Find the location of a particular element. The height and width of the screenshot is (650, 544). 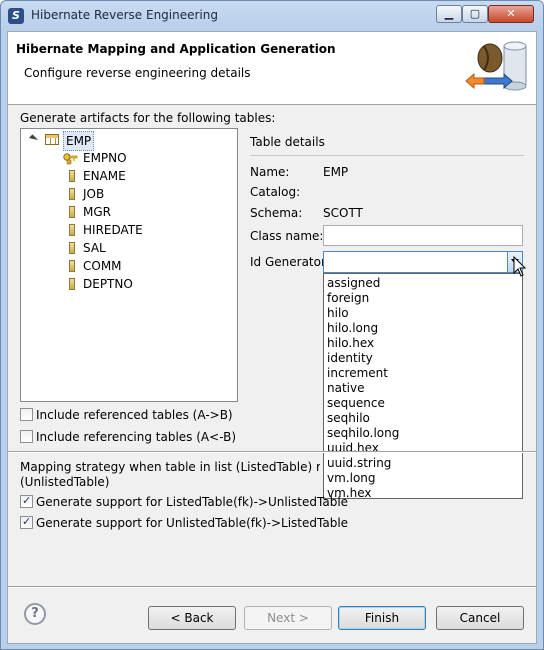

maximize-button: ▢ is located at coordinates (475, 14).